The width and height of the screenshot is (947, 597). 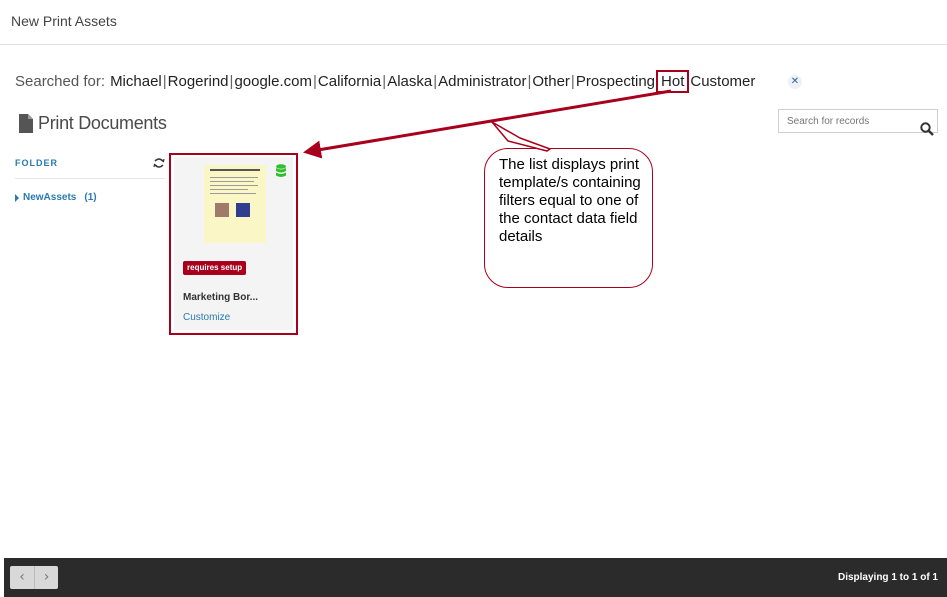 What do you see at coordinates (235, 170) in the screenshot?
I see `thumbnail-title-line` at bounding box center [235, 170].